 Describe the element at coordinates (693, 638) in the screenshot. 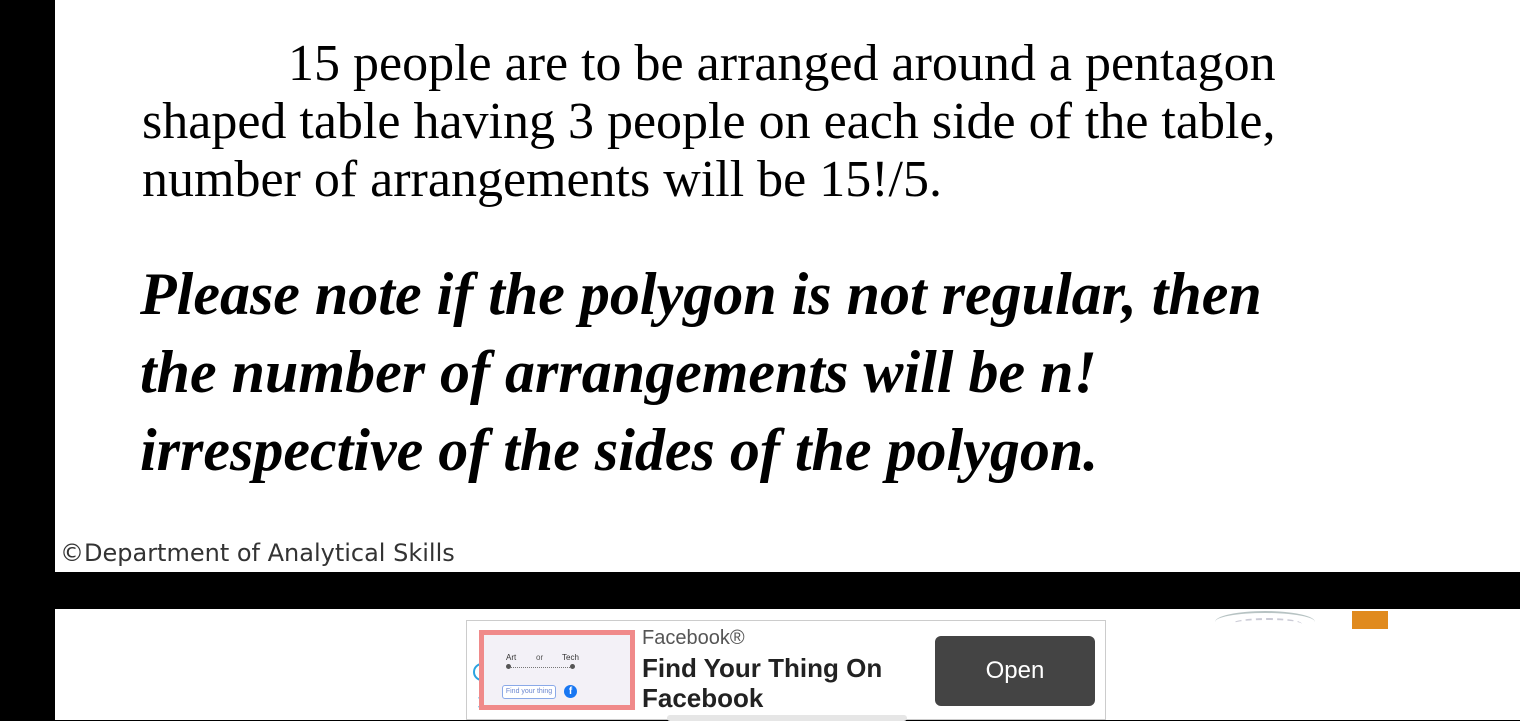

I see `ad-brand: Facebook®` at that location.